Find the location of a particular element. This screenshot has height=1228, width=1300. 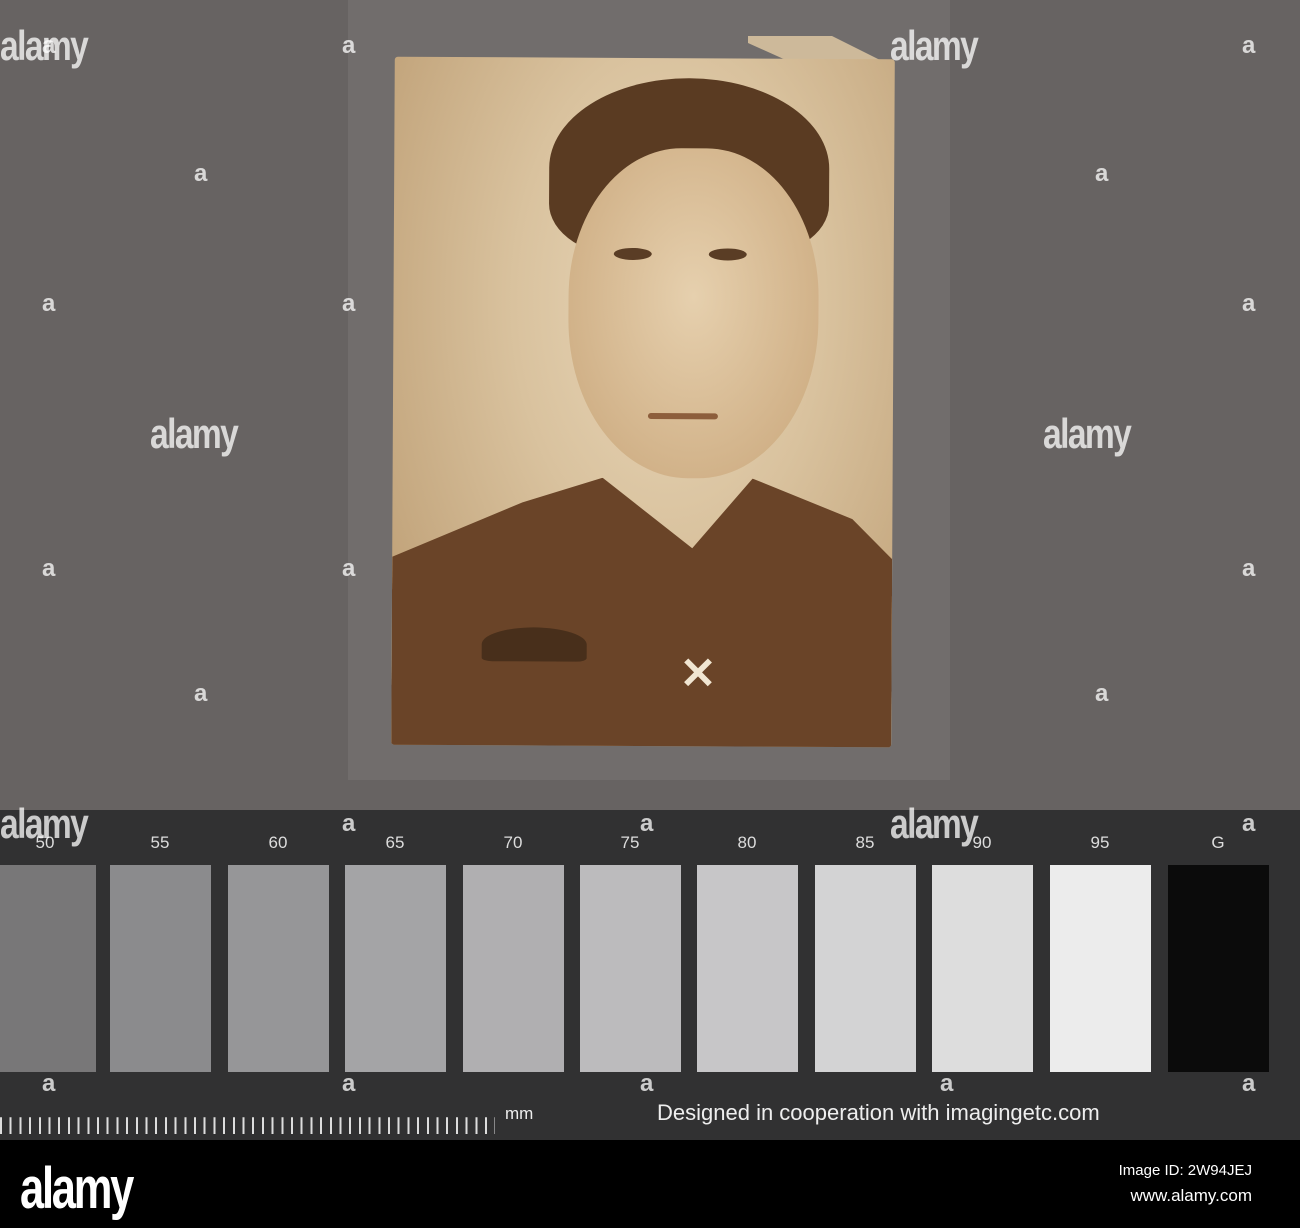

scale-label: 55 is located at coordinates (160, 842).